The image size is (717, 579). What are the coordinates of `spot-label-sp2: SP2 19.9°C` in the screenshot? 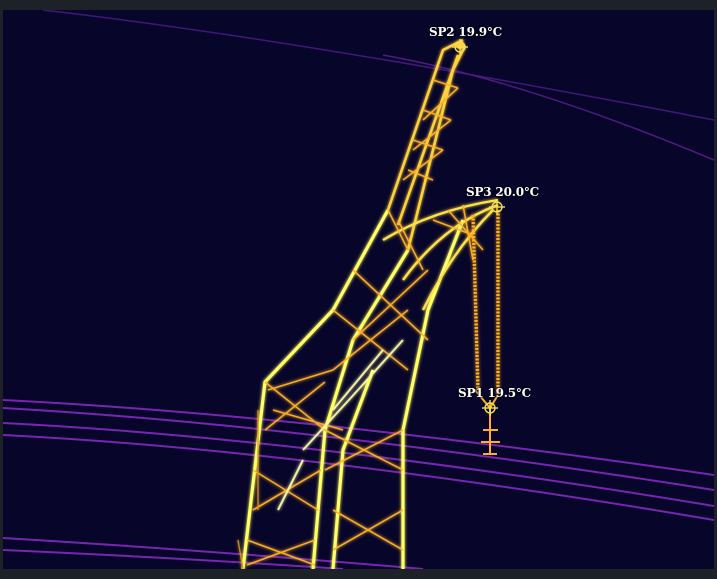 It's located at (465, 32).